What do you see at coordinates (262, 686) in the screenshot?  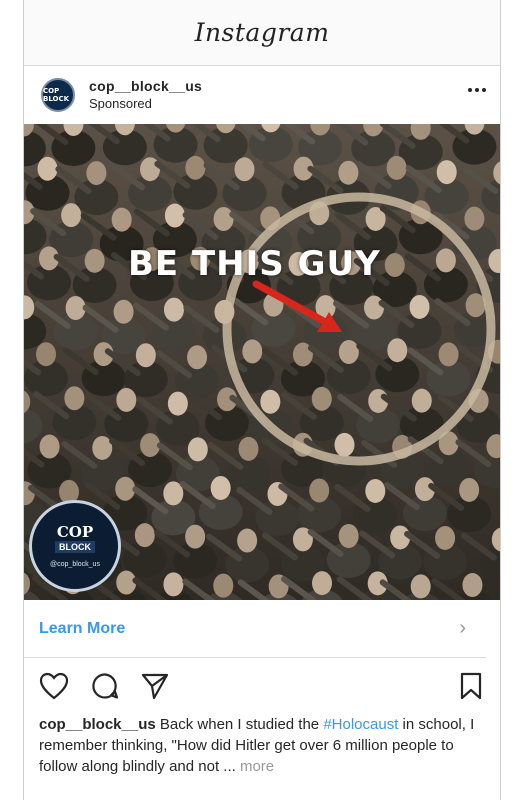 I see `action-bar` at bounding box center [262, 686].